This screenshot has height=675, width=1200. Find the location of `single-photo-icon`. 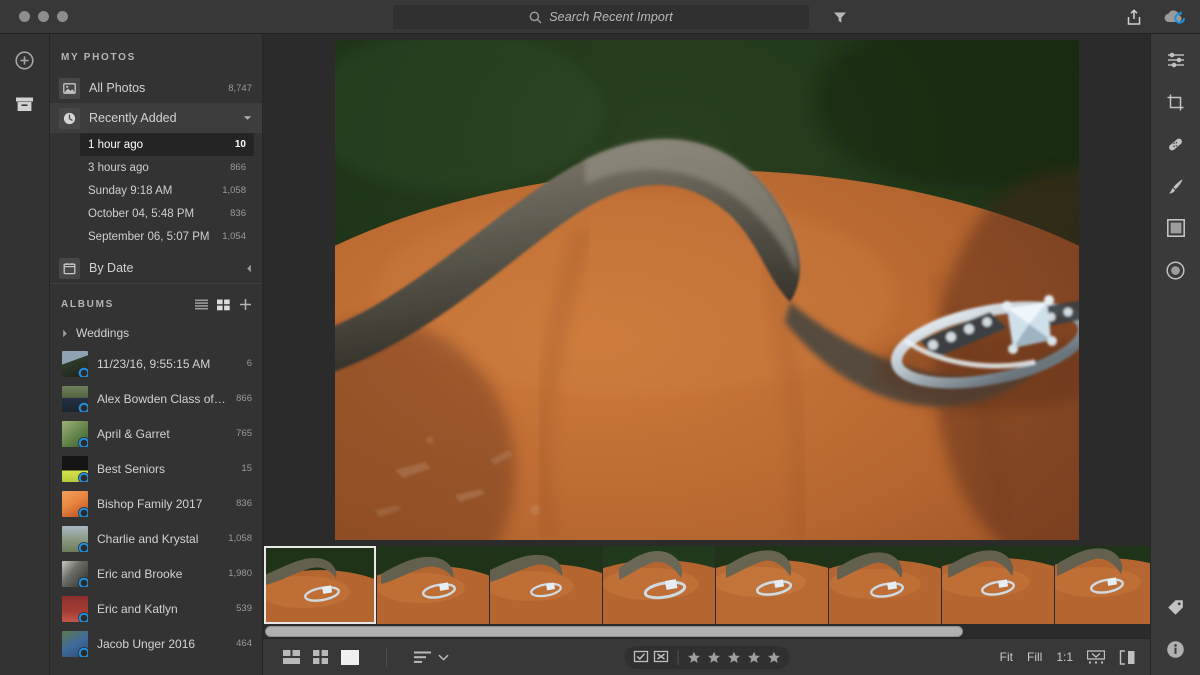

single-photo-icon is located at coordinates (350, 657).